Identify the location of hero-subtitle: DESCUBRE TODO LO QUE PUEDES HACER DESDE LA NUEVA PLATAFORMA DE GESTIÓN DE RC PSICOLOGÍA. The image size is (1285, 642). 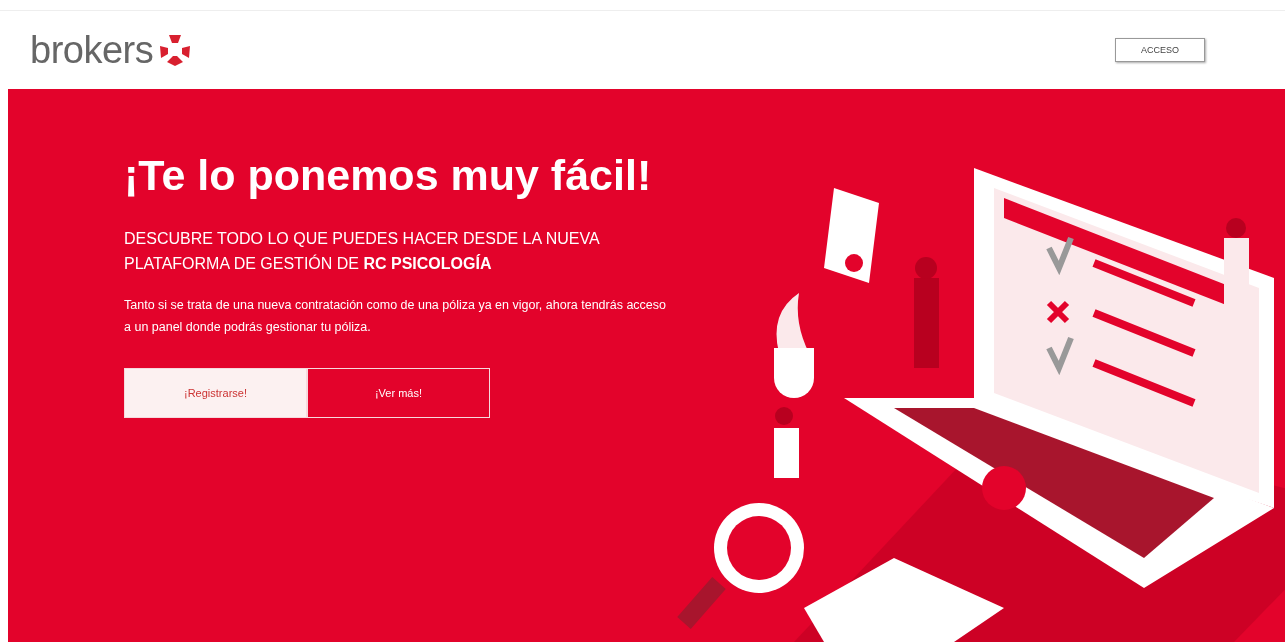
(362, 251).